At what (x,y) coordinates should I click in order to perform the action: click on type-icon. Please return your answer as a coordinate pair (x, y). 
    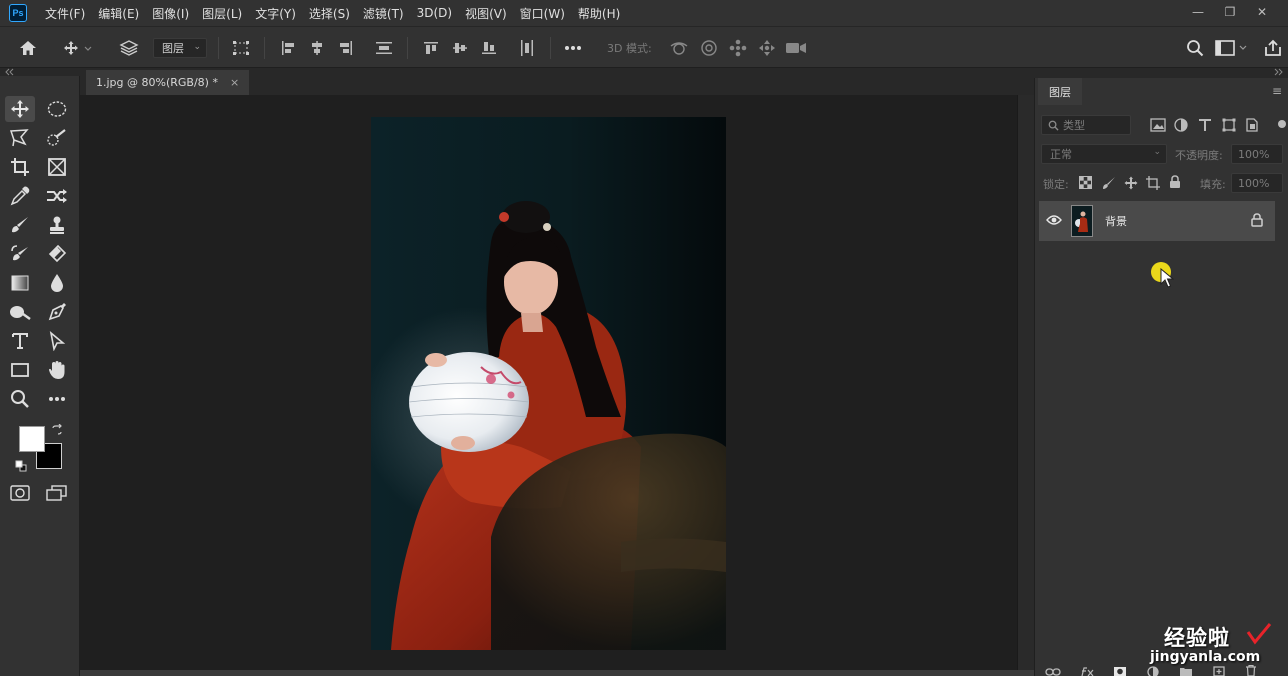
    Looking at the image, I should click on (20, 341).